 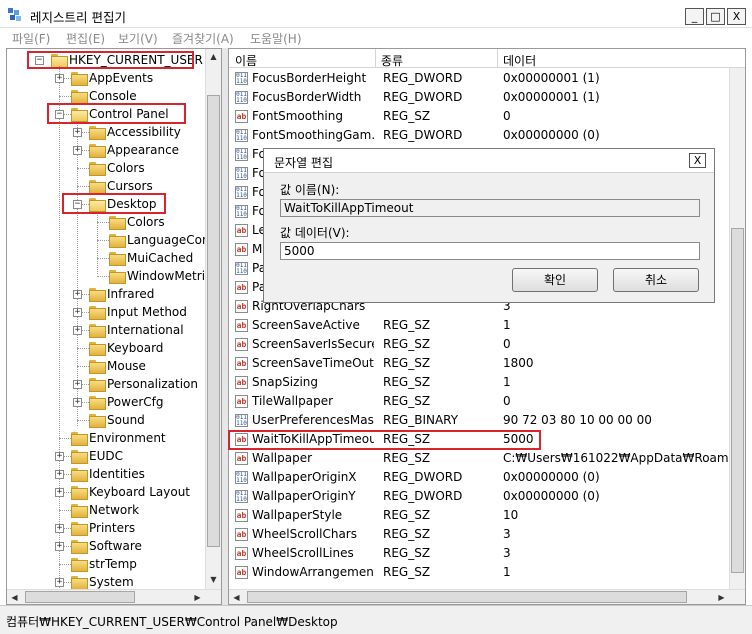 I want to click on menu-view: 보기(V), so click(x=138, y=38).